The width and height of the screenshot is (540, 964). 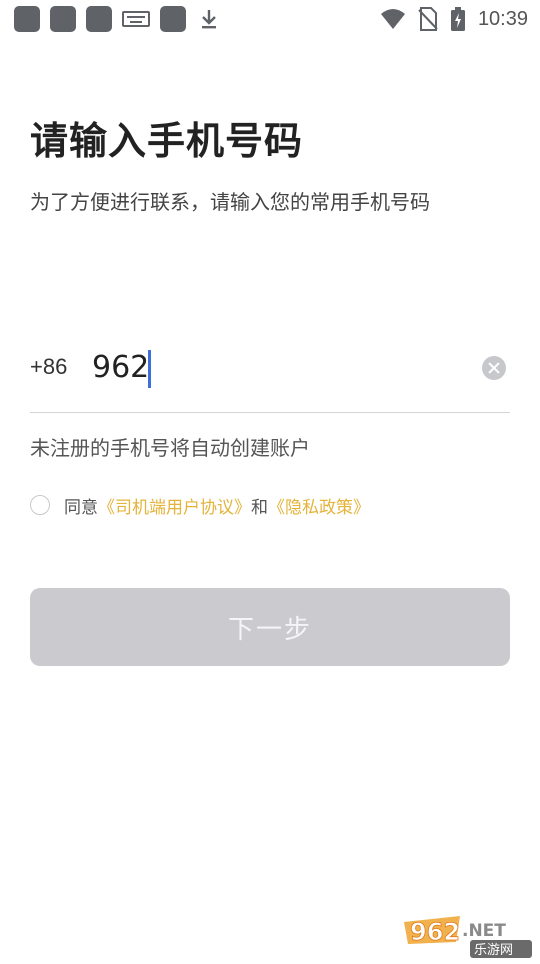 What do you see at coordinates (170, 448) in the screenshot?
I see `registration-hint: 未注册的手机号将自动创建账户` at bounding box center [170, 448].